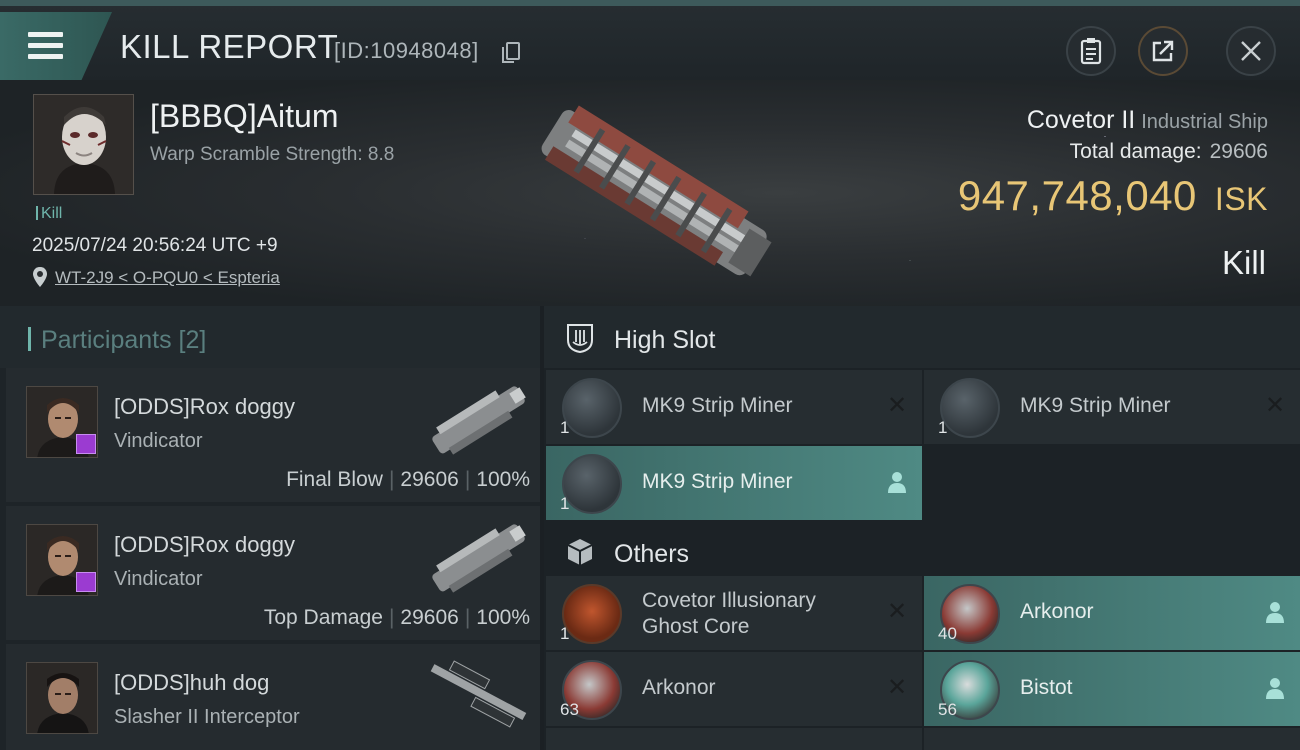  I want to click on clipboard-icon, so click(1091, 51).